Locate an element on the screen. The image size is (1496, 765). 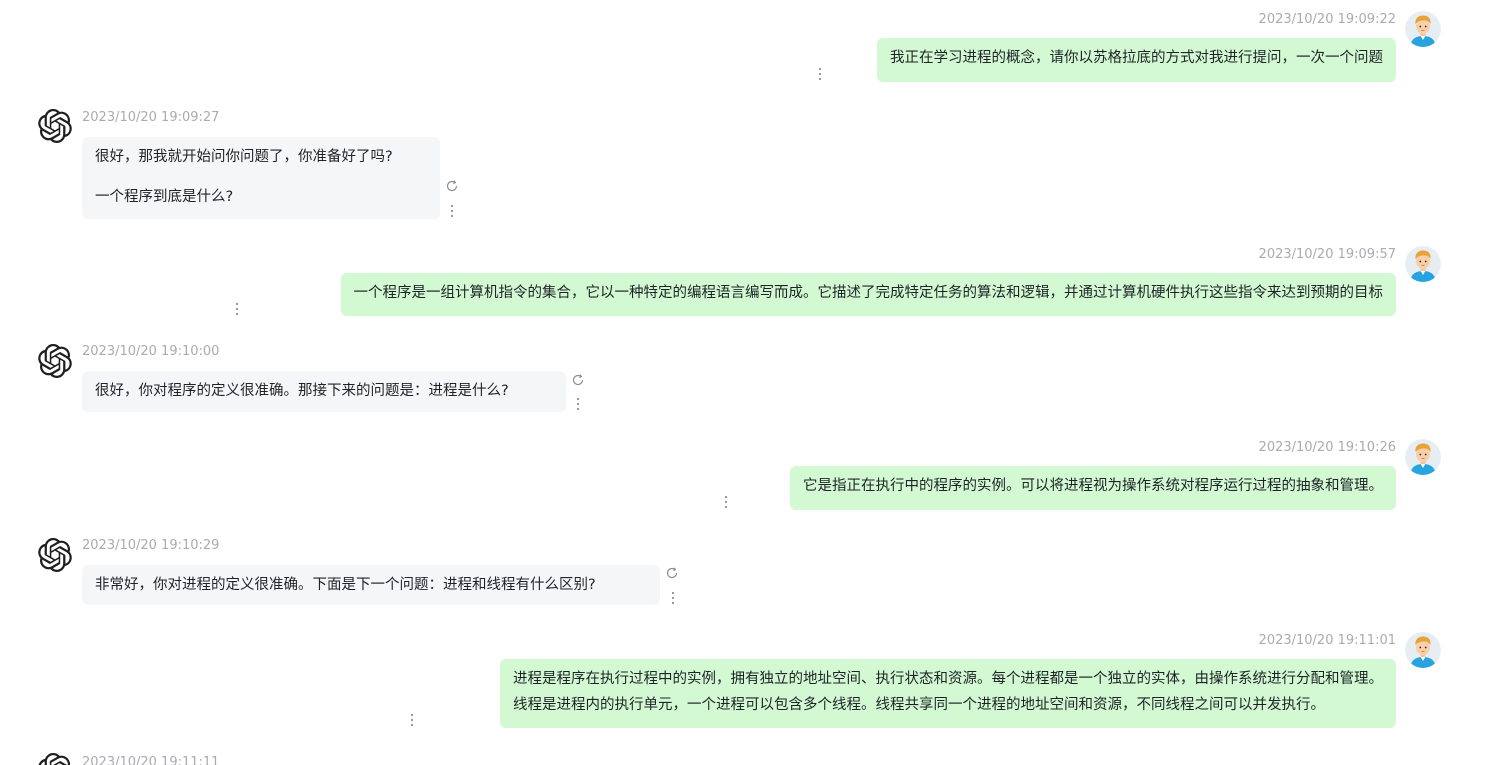
message-text-line: 一个程序到底是什么? is located at coordinates (164, 197).